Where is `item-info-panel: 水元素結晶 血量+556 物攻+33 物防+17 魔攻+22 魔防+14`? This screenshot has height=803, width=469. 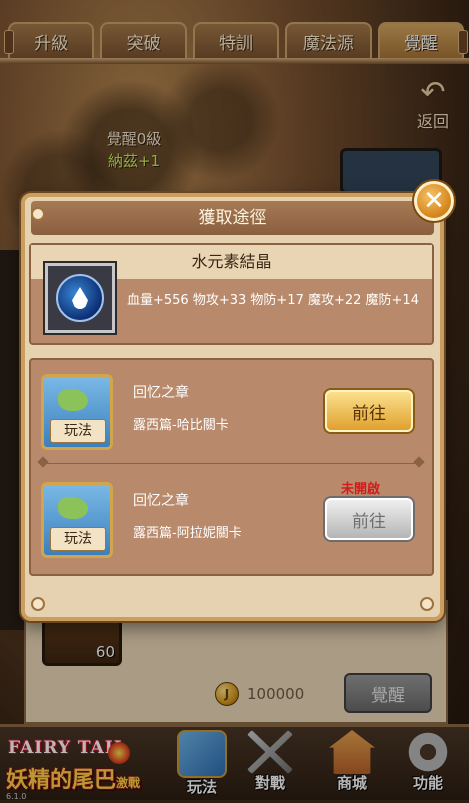 item-info-panel: 水元素結晶 血量+556 物攻+33 物防+17 魔攻+22 魔防+14 is located at coordinates (231, 294).